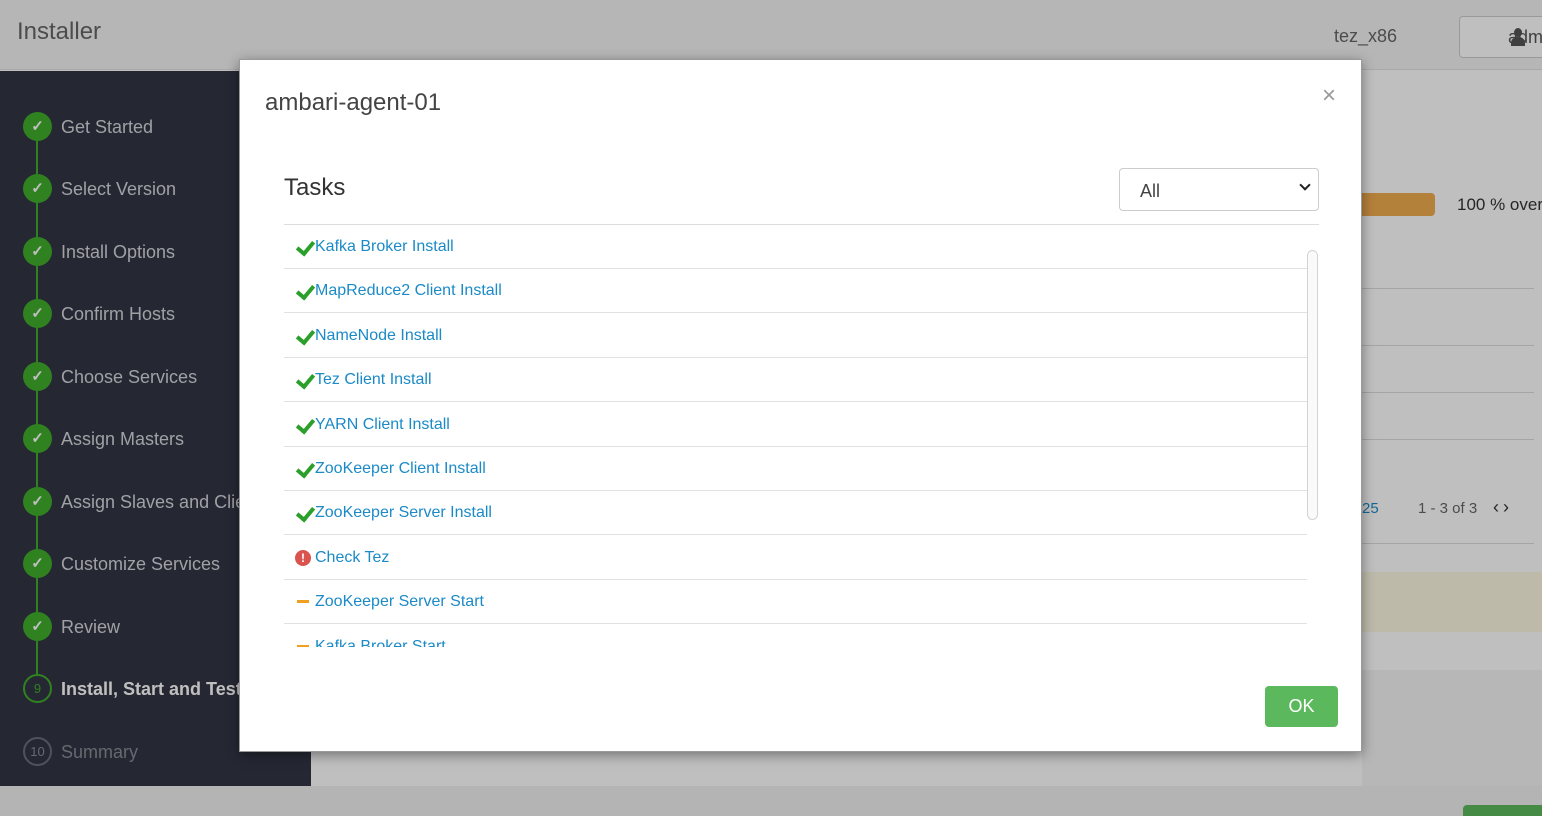 This screenshot has height=816, width=1542. I want to click on task-row: ZooKeeper Server Install, so click(795, 513).